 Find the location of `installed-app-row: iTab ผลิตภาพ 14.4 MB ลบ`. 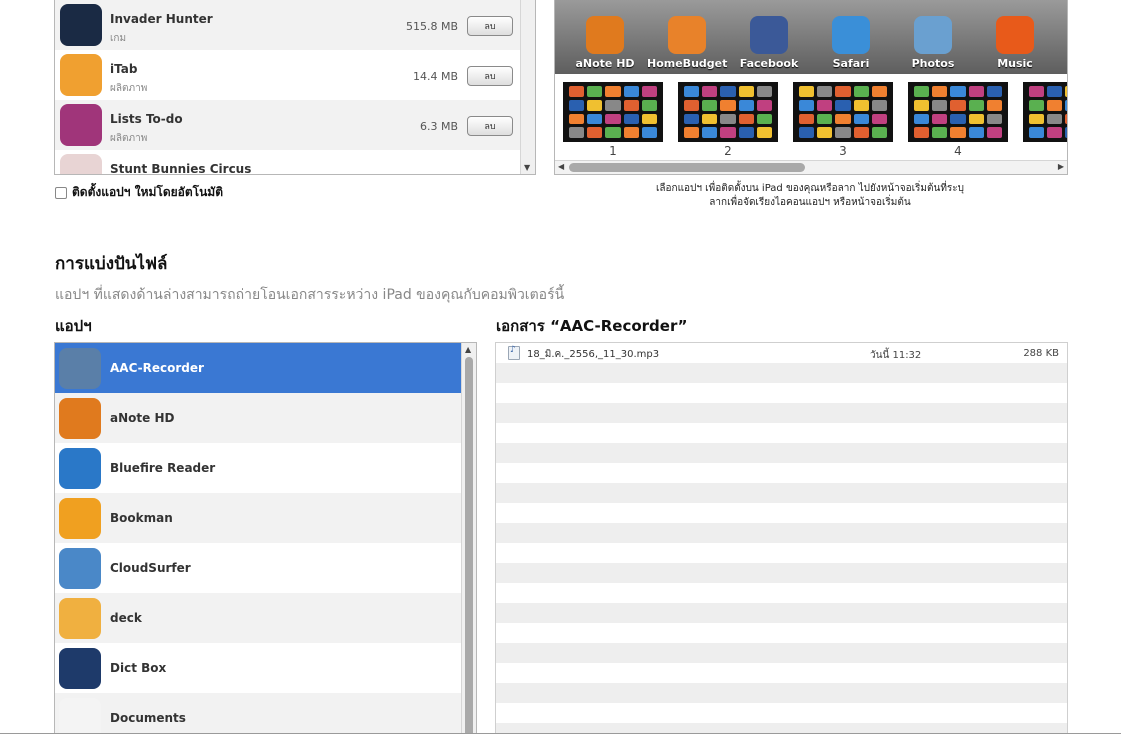

installed-app-row: iTab ผลิตภาพ 14.4 MB ลบ is located at coordinates (288, 75).